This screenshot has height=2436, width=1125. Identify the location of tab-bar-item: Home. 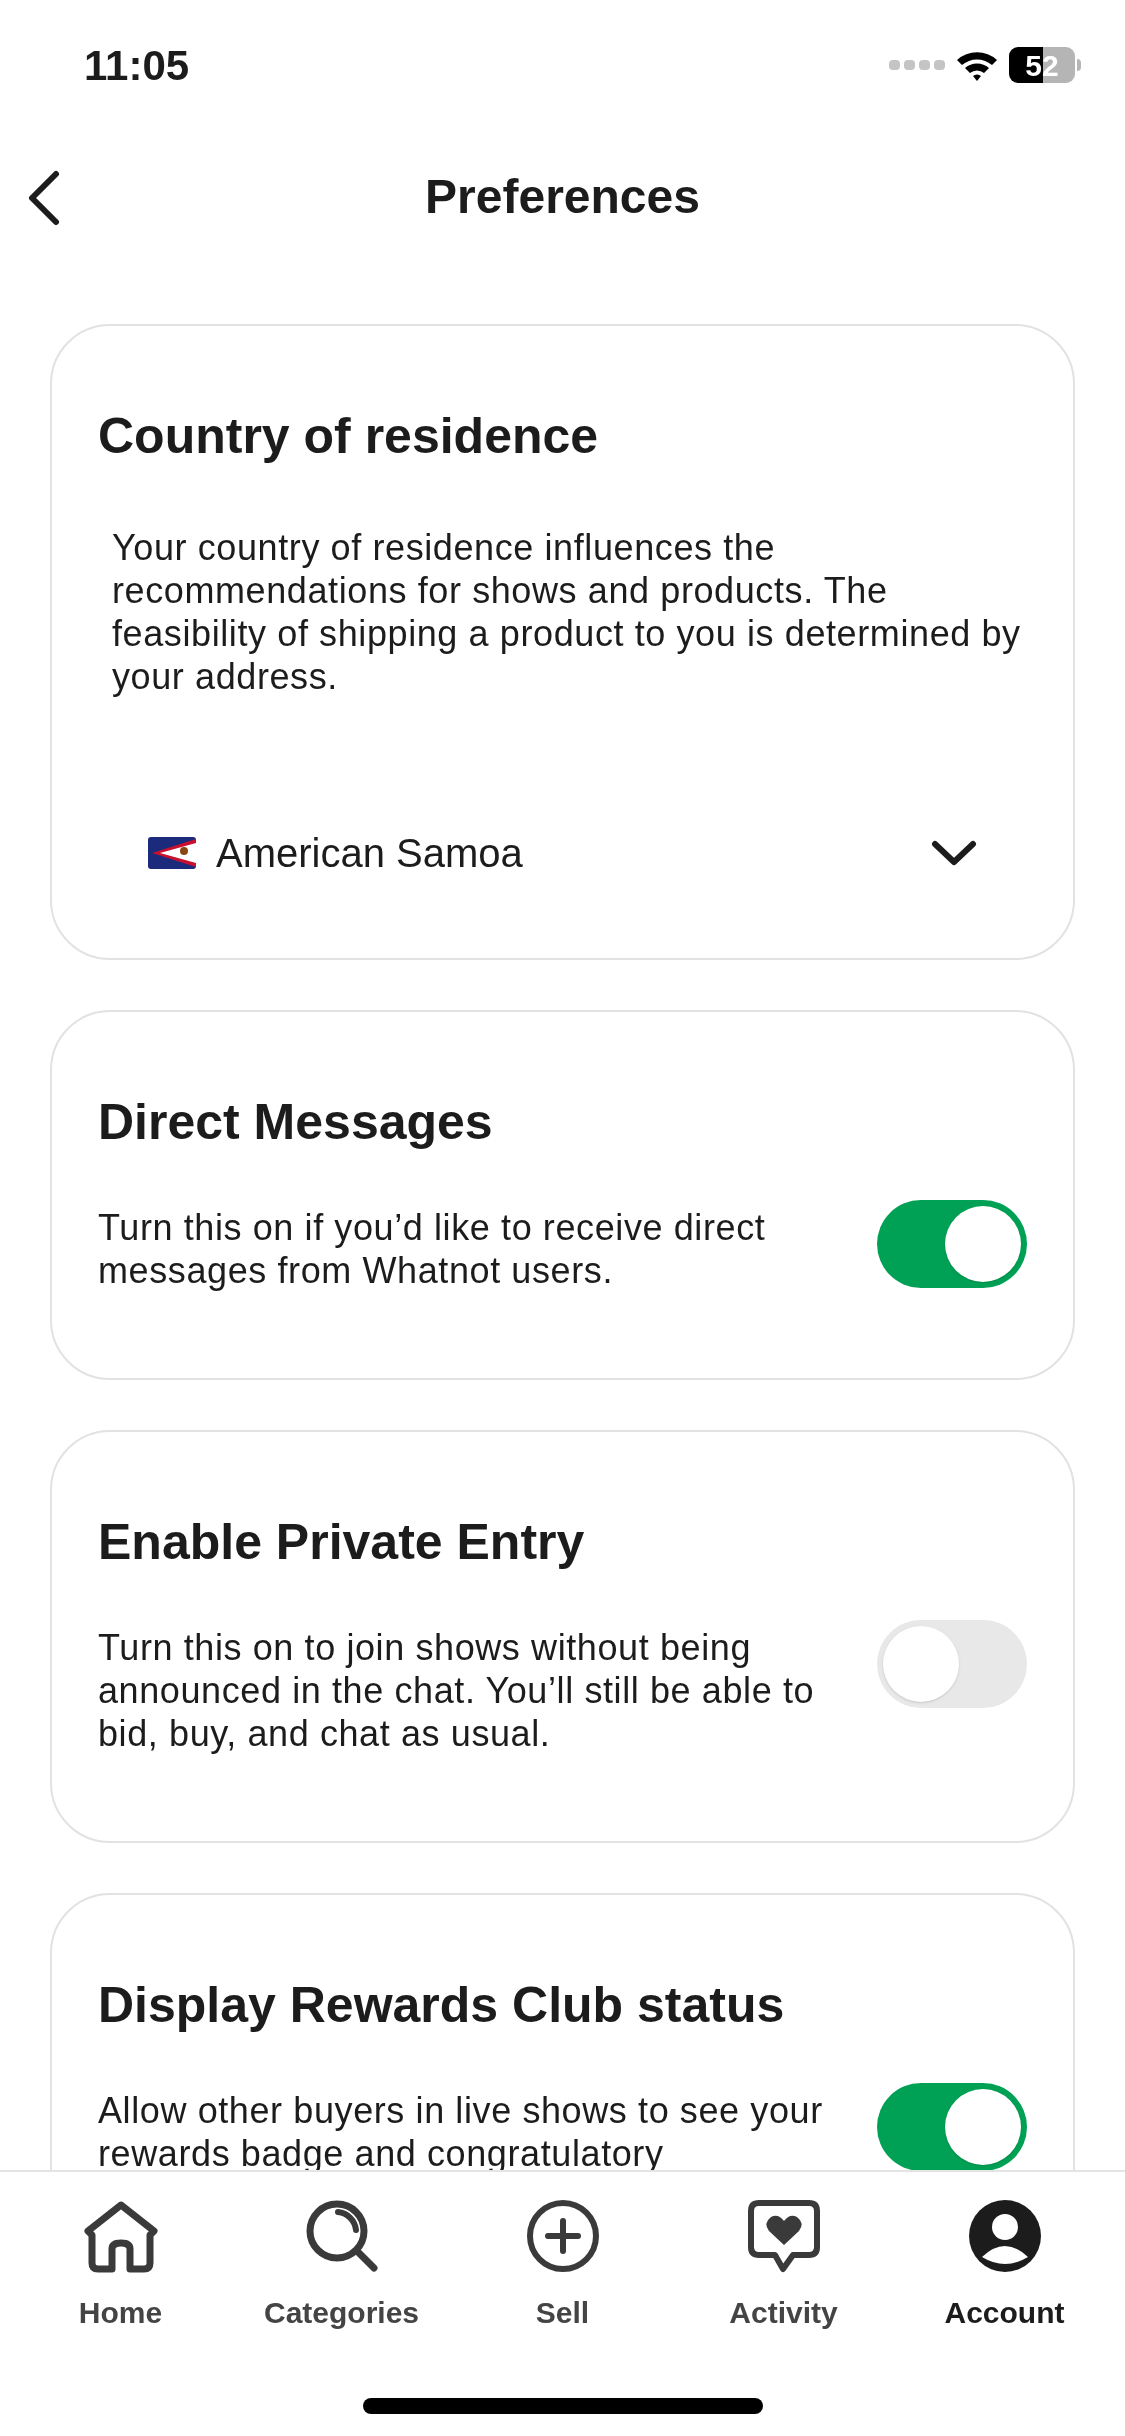
(120, 2266).